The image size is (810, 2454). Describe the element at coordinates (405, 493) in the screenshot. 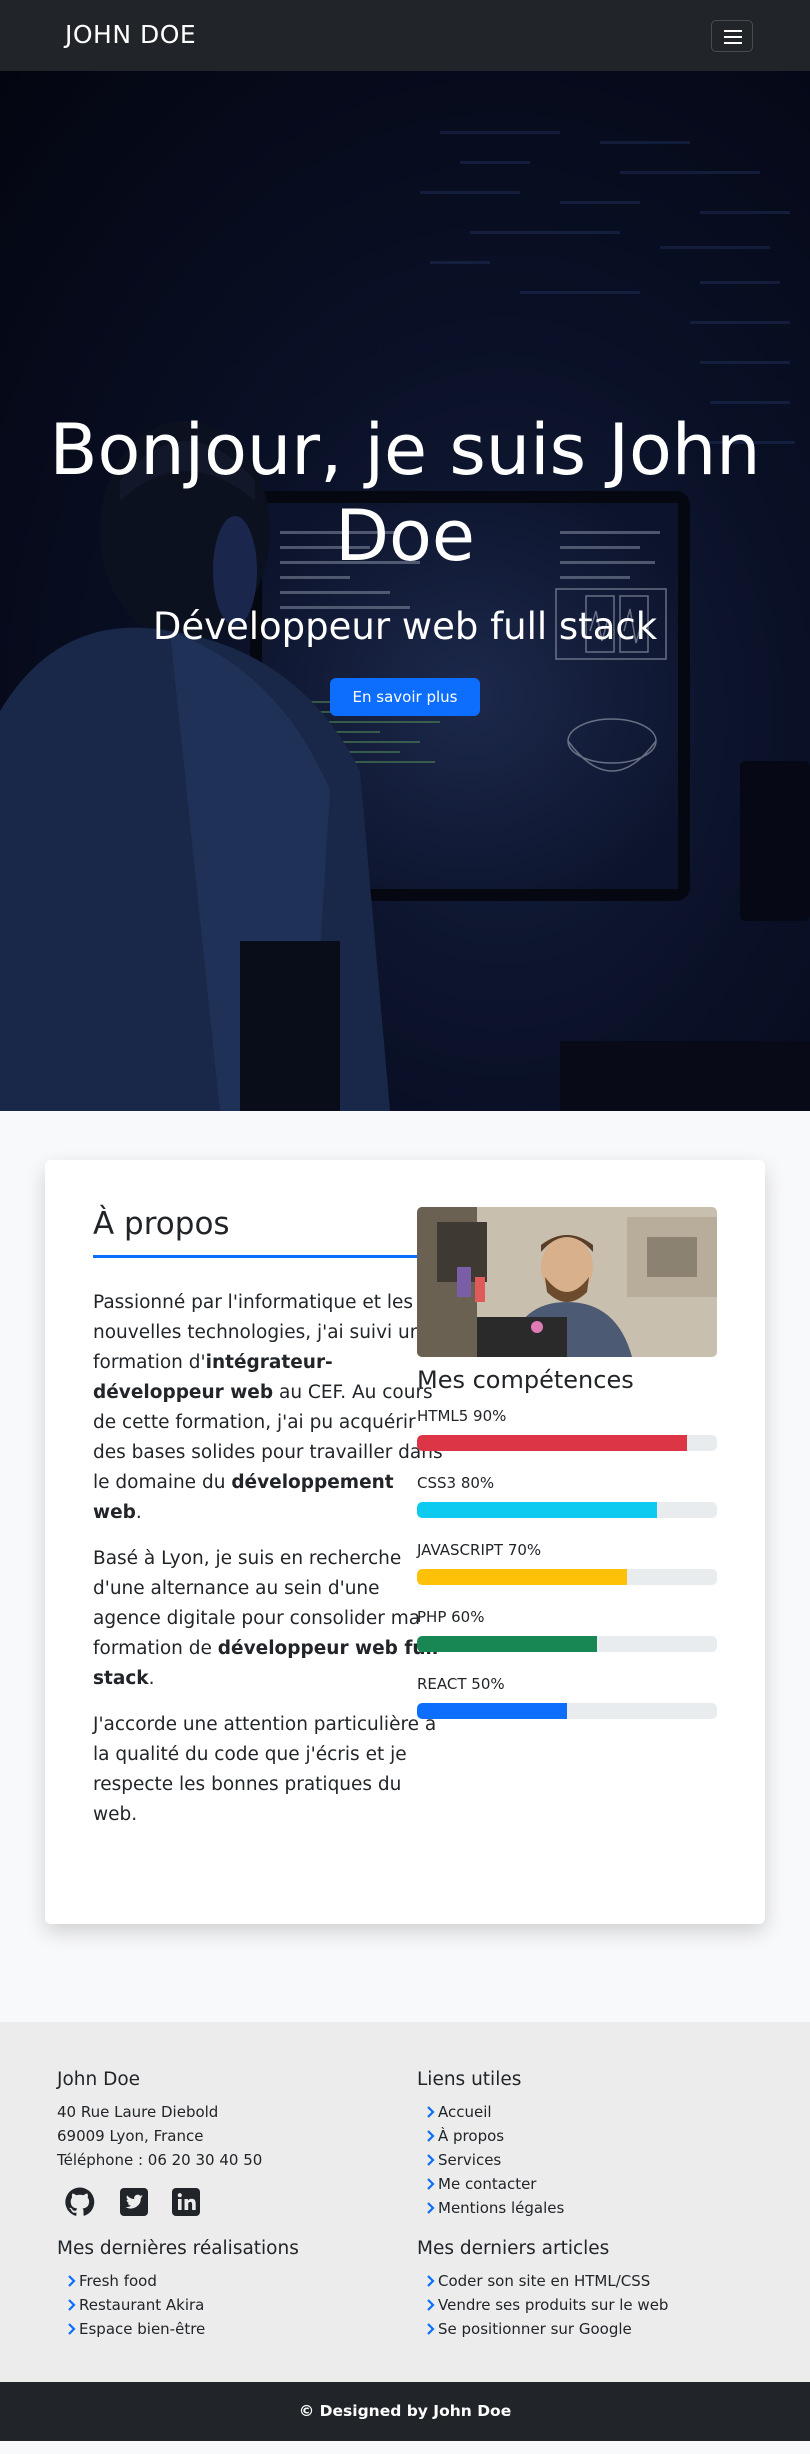

I see `hero-title: Bonjour, je suis John Doe` at that location.